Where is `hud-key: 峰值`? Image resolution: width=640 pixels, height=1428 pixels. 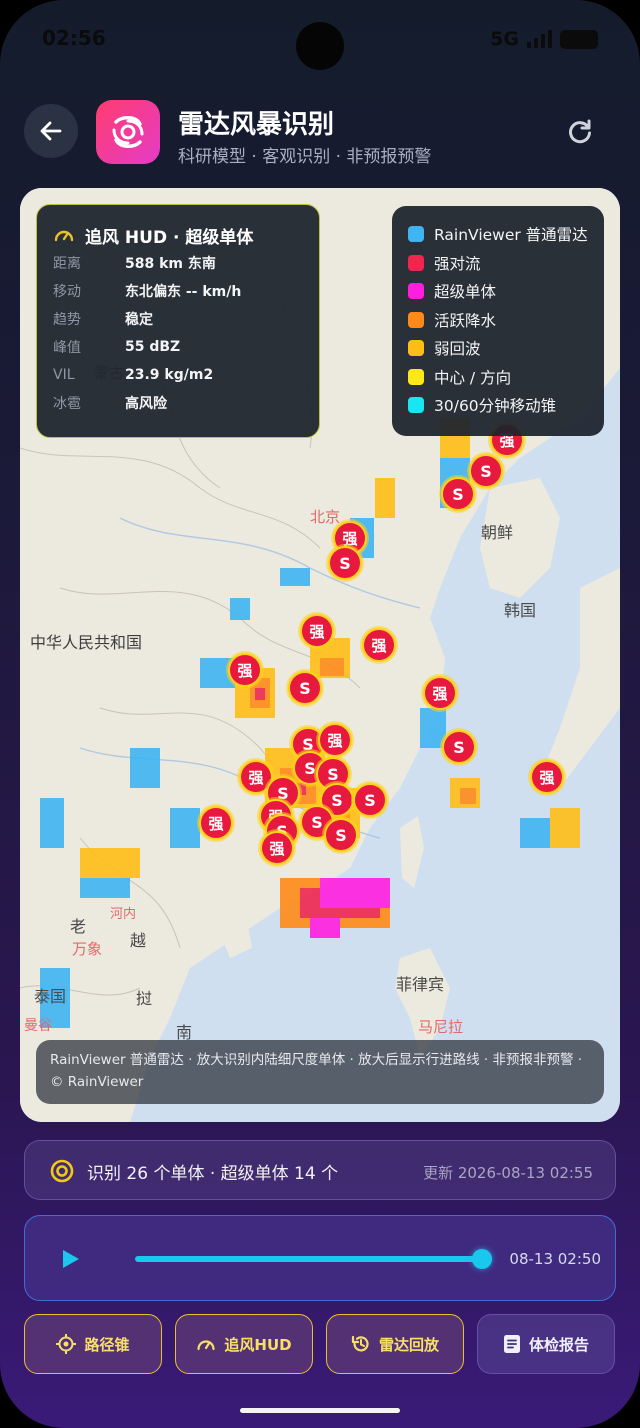
hud-key: 峰值 is located at coordinates (67, 348).